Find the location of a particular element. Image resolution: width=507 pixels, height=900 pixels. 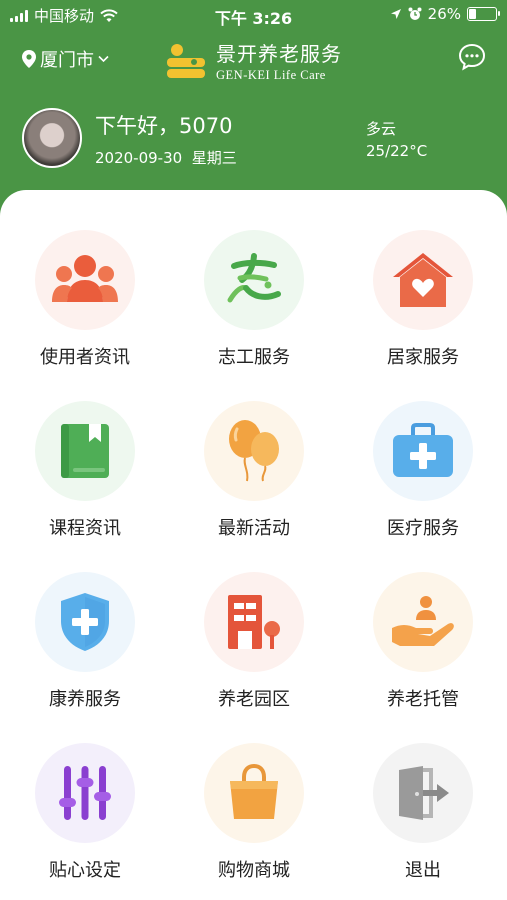

volunteer-icon is located at coordinates (254, 278).